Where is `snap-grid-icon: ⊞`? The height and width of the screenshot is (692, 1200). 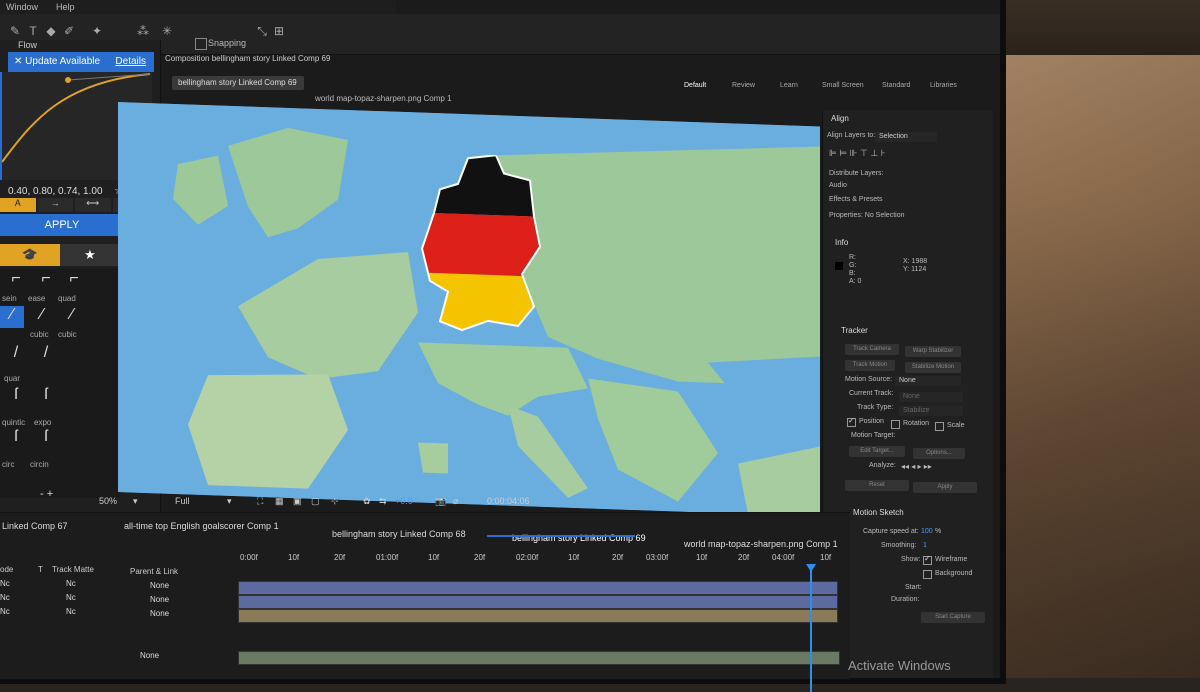
snap-grid-icon: ⊞ is located at coordinates (279, 31).